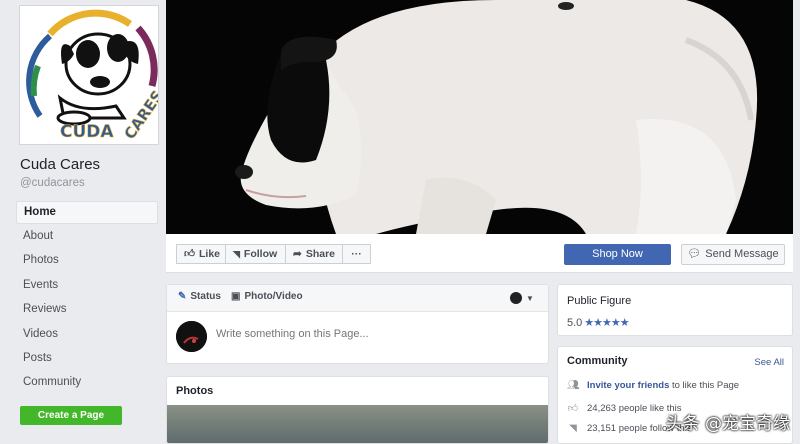 This screenshot has width=800, height=444. What do you see at coordinates (597, 361) in the screenshot?
I see `community-title: Community` at bounding box center [597, 361].